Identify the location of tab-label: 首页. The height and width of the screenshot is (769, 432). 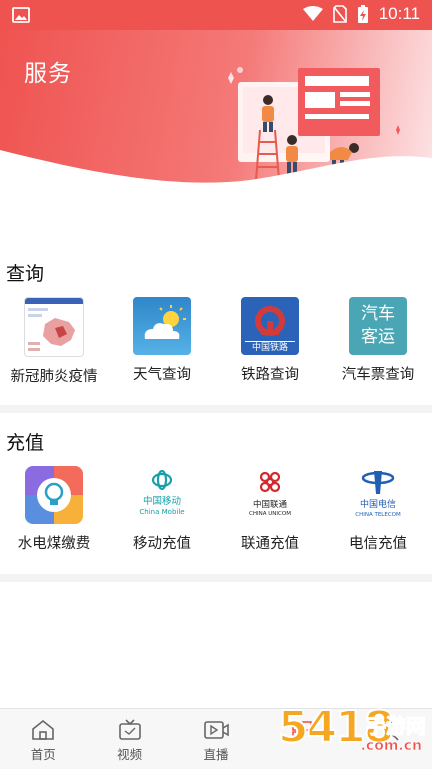
(43, 754).